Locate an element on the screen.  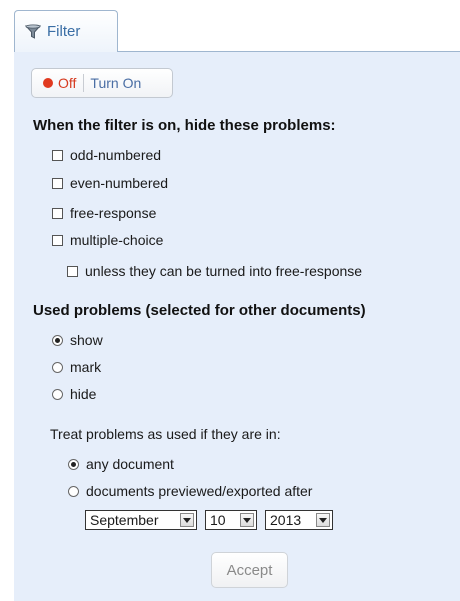
filter-toggle: Off Turn On is located at coordinates (102, 83).